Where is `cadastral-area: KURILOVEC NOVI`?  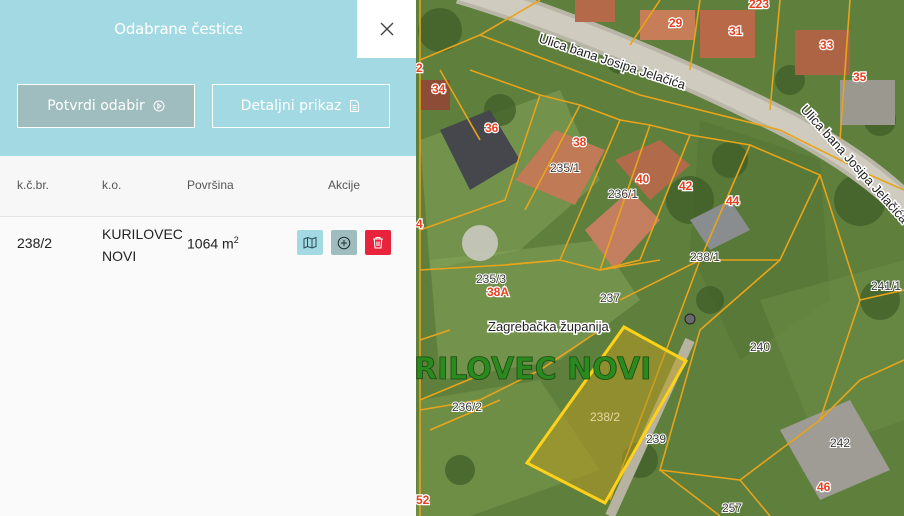
cadastral-area: KURILOVEC NOVI is located at coordinates (142, 245).